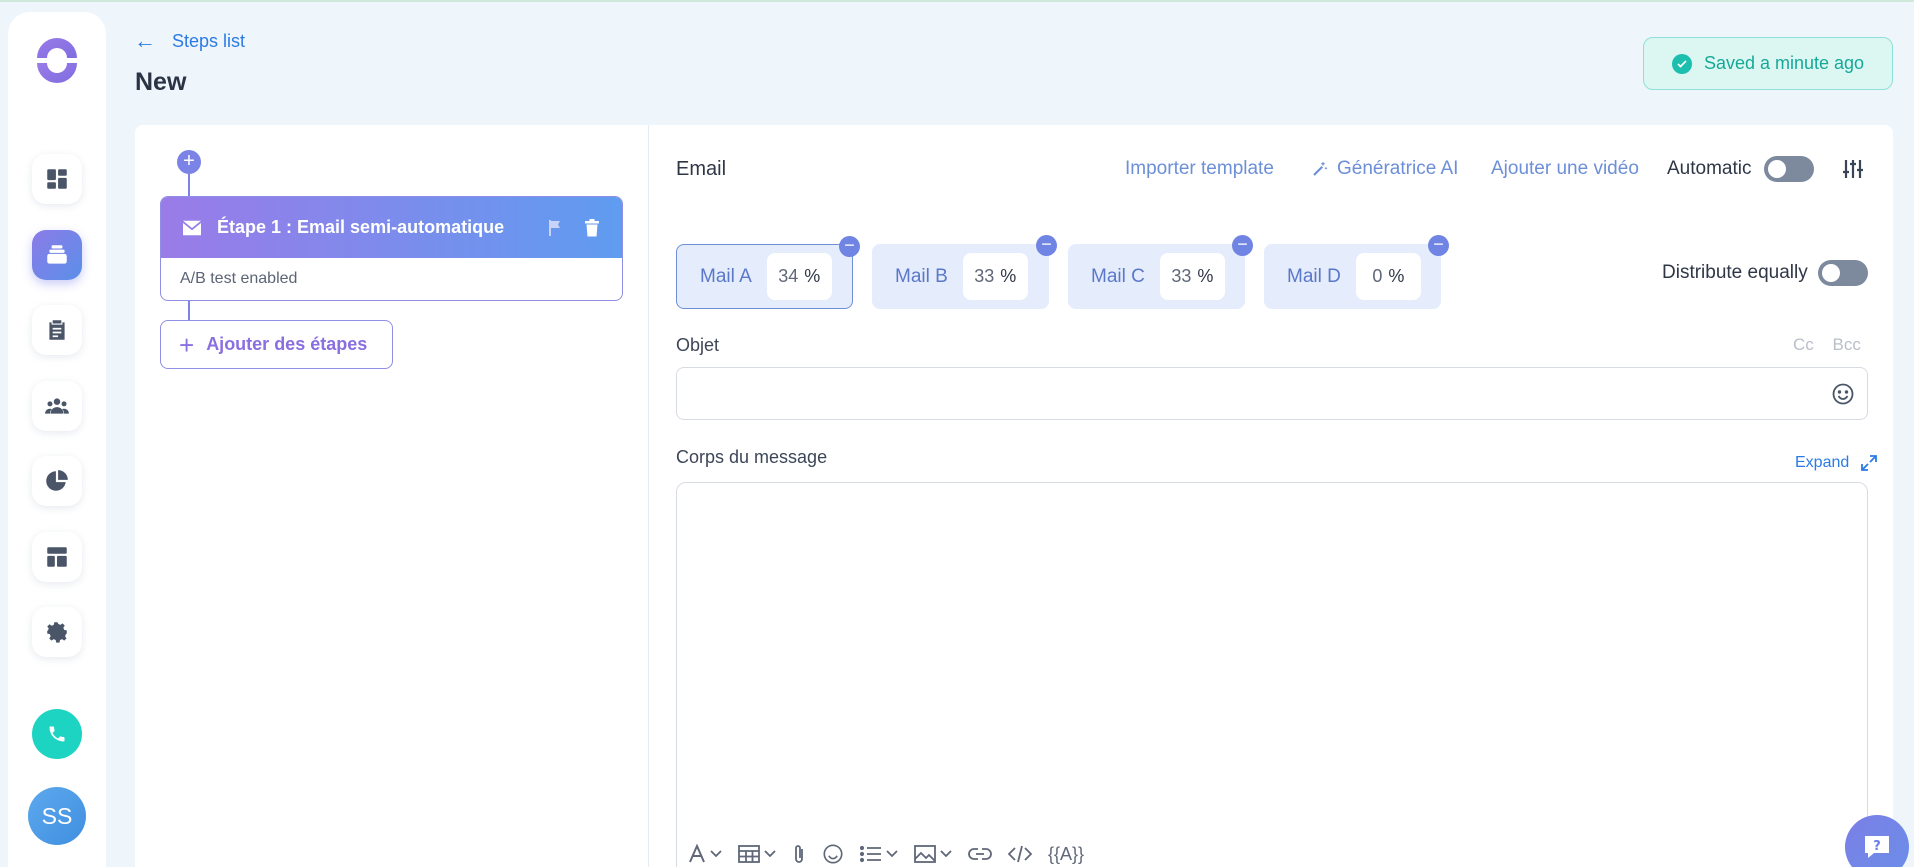 The height and width of the screenshot is (867, 1914). What do you see at coordinates (1681, 63) in the screenshot?
I see `check-circle-icon` at bounding box center [1681, 63].